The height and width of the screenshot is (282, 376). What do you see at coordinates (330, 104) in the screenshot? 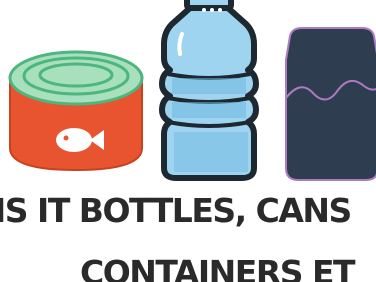
I see `soda-can-icon` at bounding box center [330, 104].